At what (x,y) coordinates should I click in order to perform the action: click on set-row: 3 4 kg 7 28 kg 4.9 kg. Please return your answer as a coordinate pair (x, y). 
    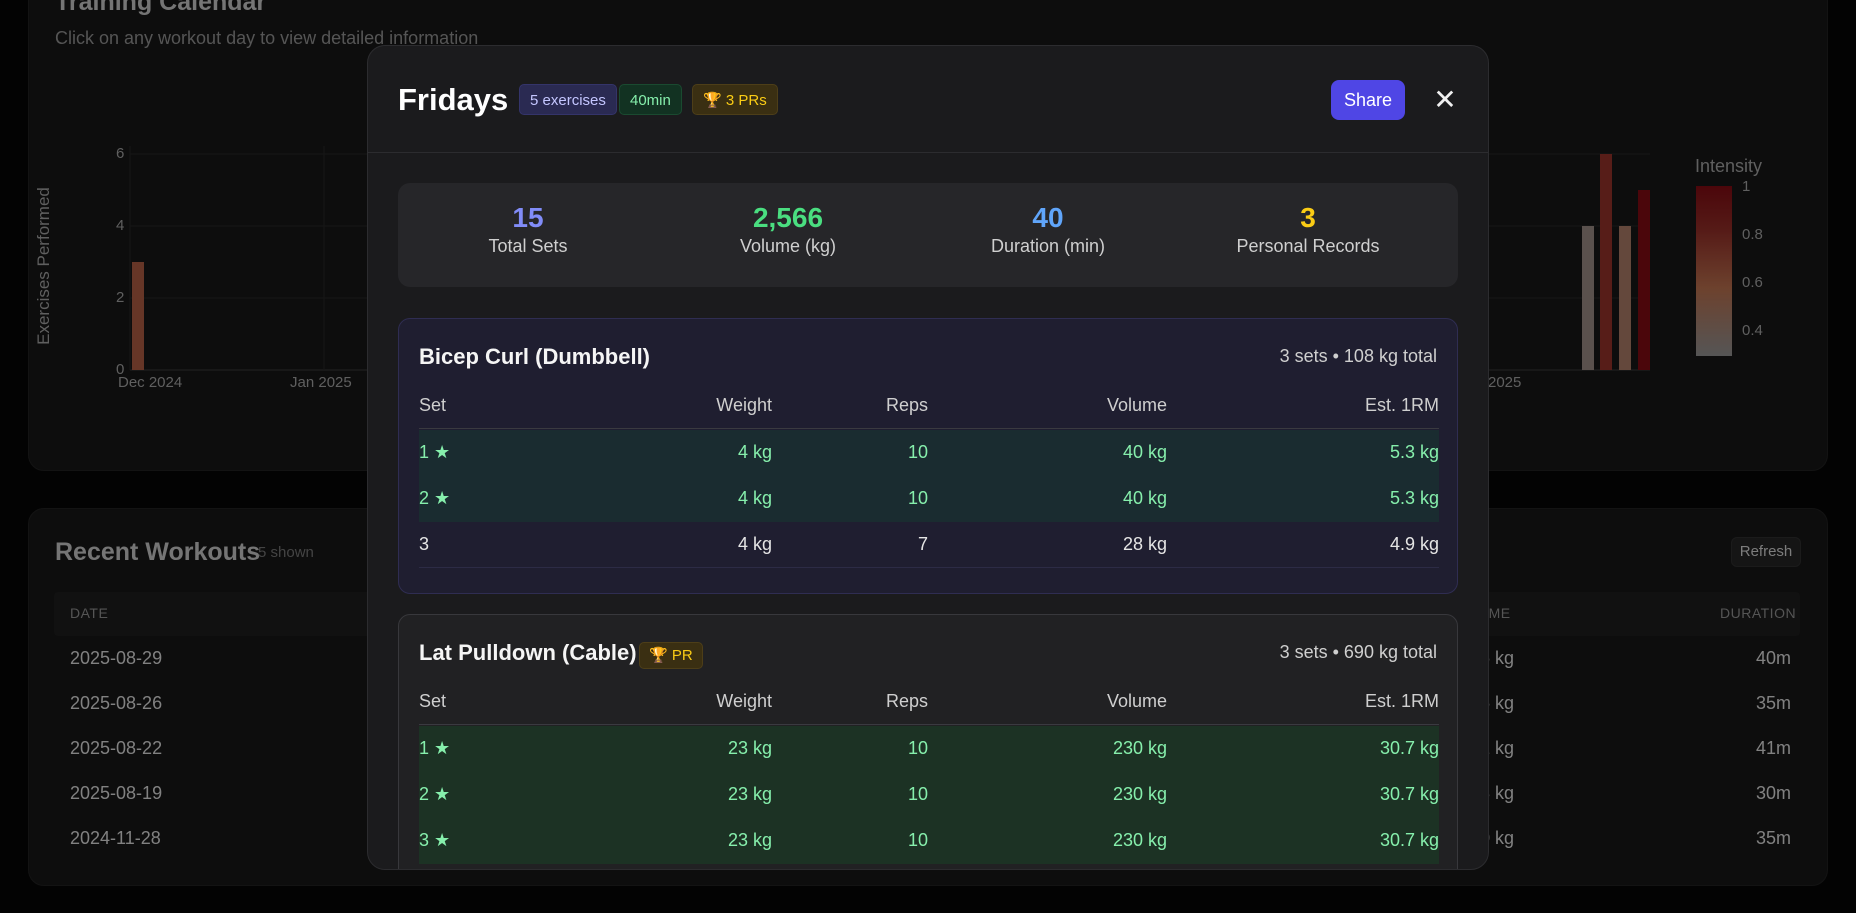
    Looking at the image, I should click on (929, 545).